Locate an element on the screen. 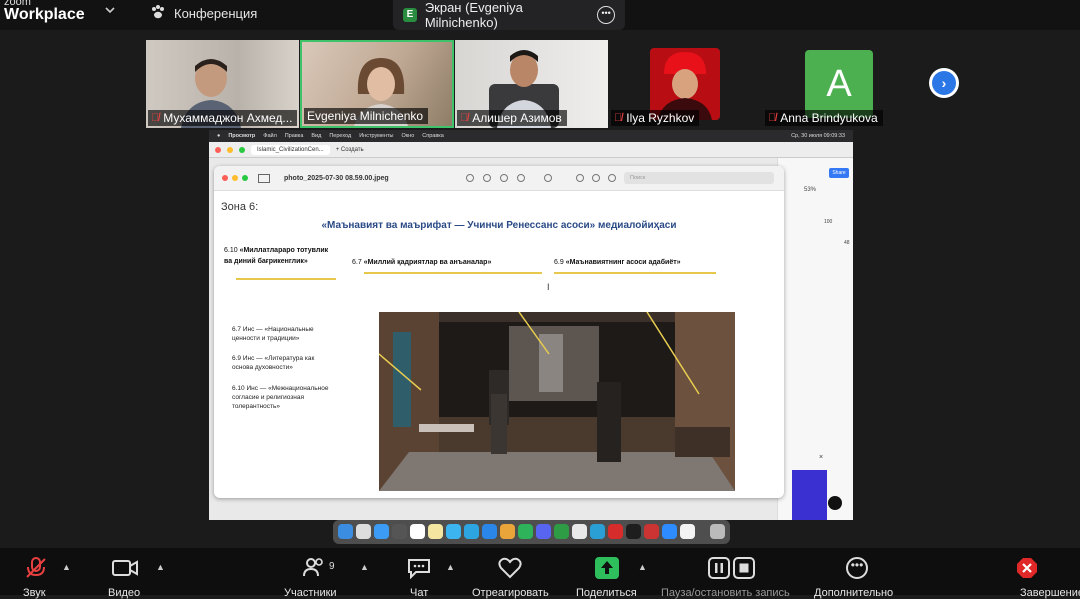  participants-button is located at coordinates (314, 569).